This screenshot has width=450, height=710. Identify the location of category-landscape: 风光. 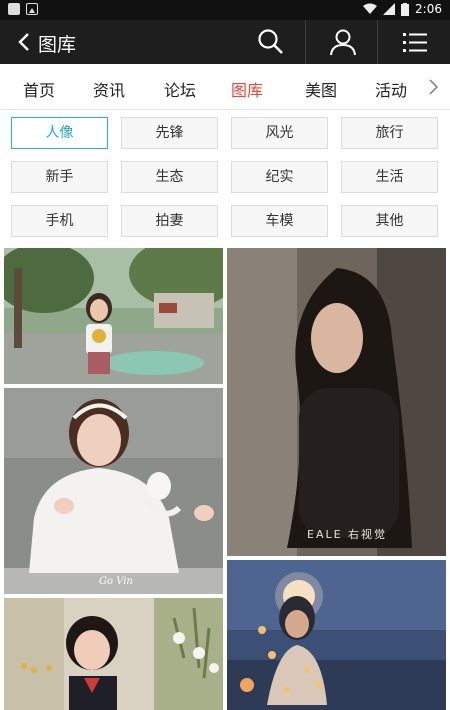
(279, 133).